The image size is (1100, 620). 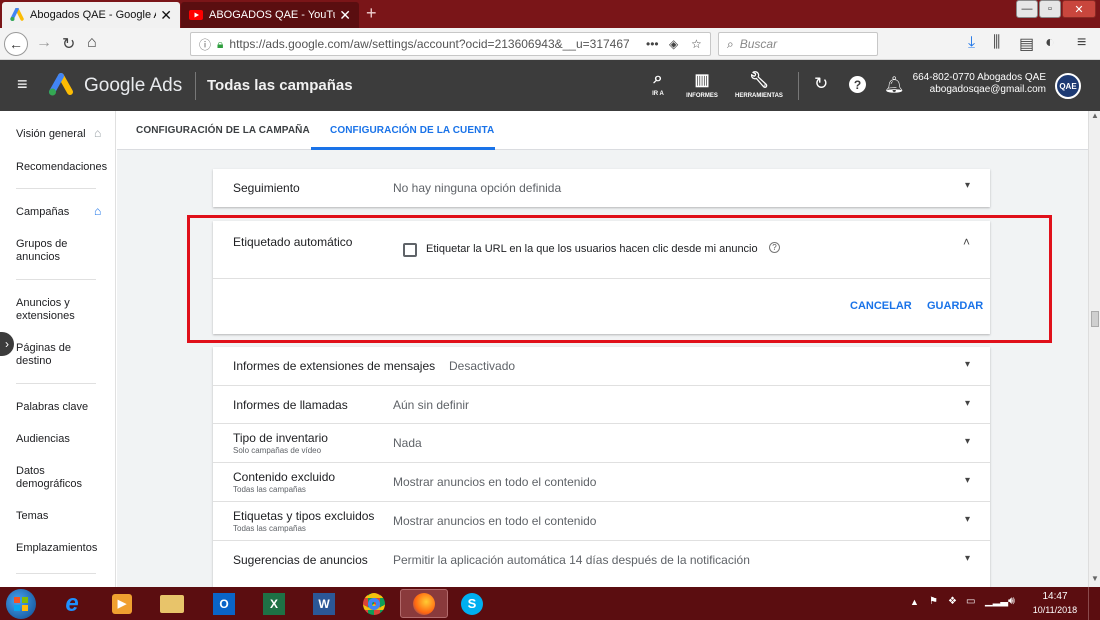 What do you see at coordinates (52, 407) in the screenshot?
I see `sidebar-item-keywords: Palabras clave` at bounding box center [52, 407].